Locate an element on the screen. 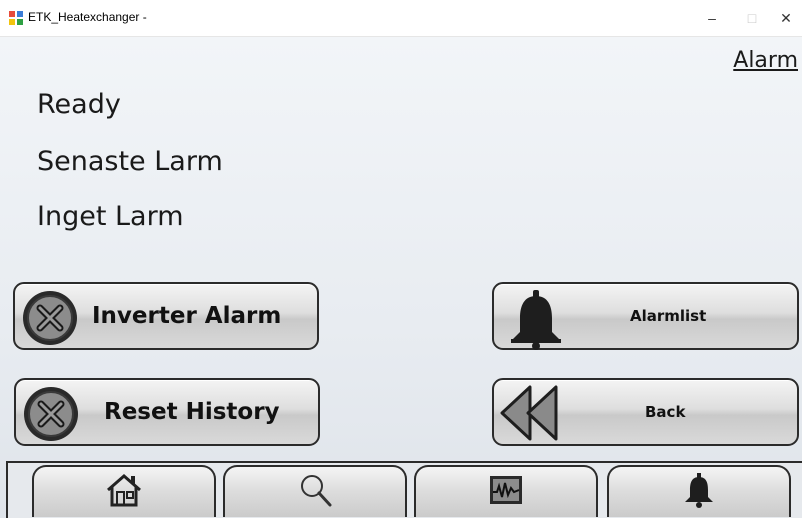 This screenshot has height=518, width=802. inverter-alarm-button: Inverter Alarm is located at coordinates (166, 316).